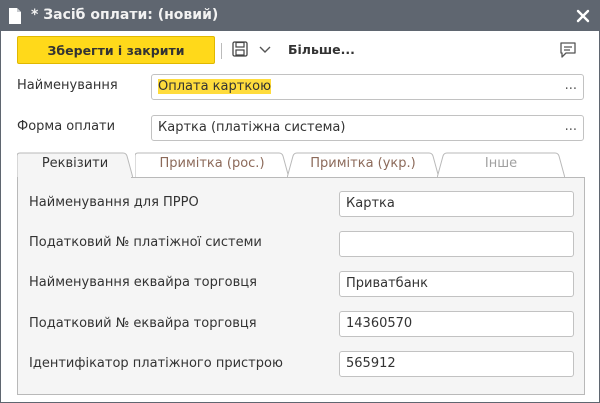 This screenshot has width=600, height=403. What do you see at coordinates (145, 242) in the screenshot?
I see `payment-system-tax-number-label: Податковий № платіжної системи` at bounding box center [145, 242].